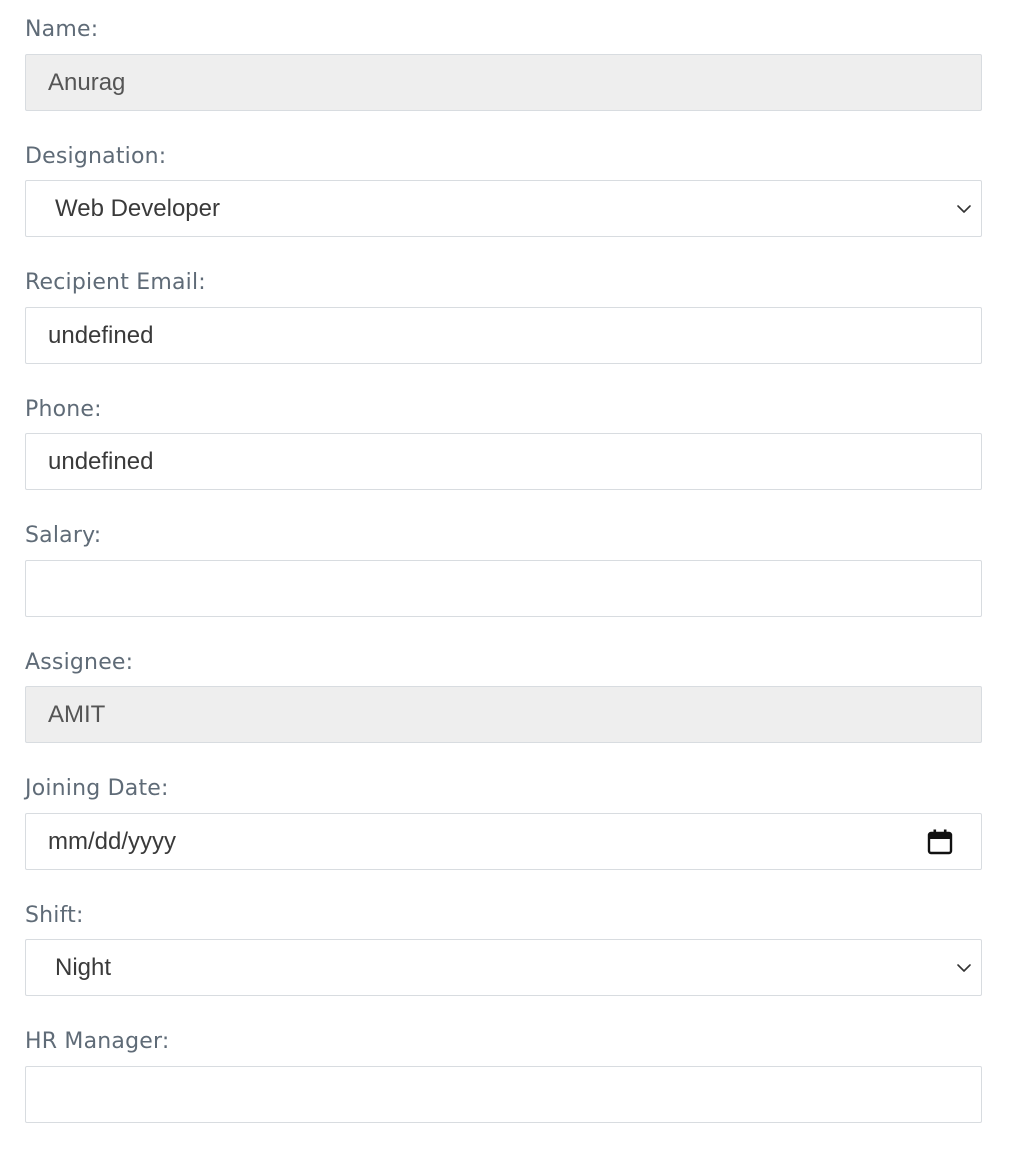 This screenshot has width=1023, height=1172. I want to click on assignee-label: Assignee:, so click(79, 662).